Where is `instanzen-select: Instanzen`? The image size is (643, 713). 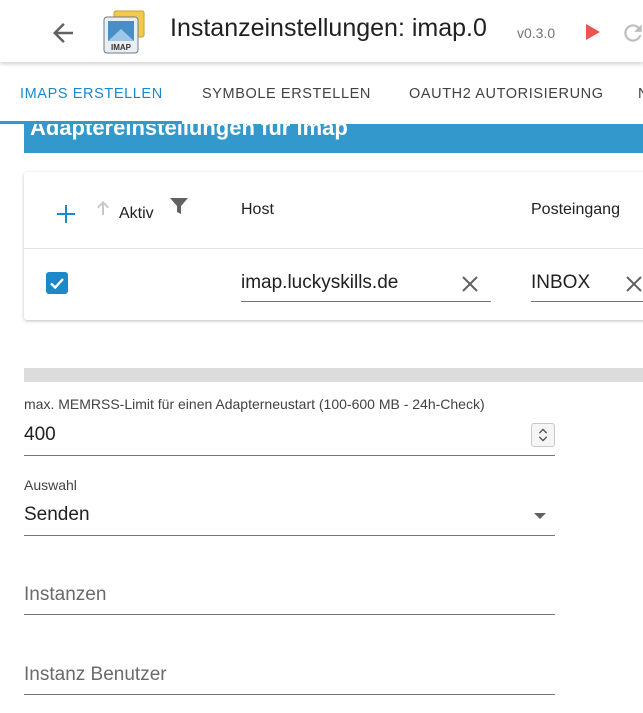
instanzen-select: Instanzen is located at coordinates (289, 596).